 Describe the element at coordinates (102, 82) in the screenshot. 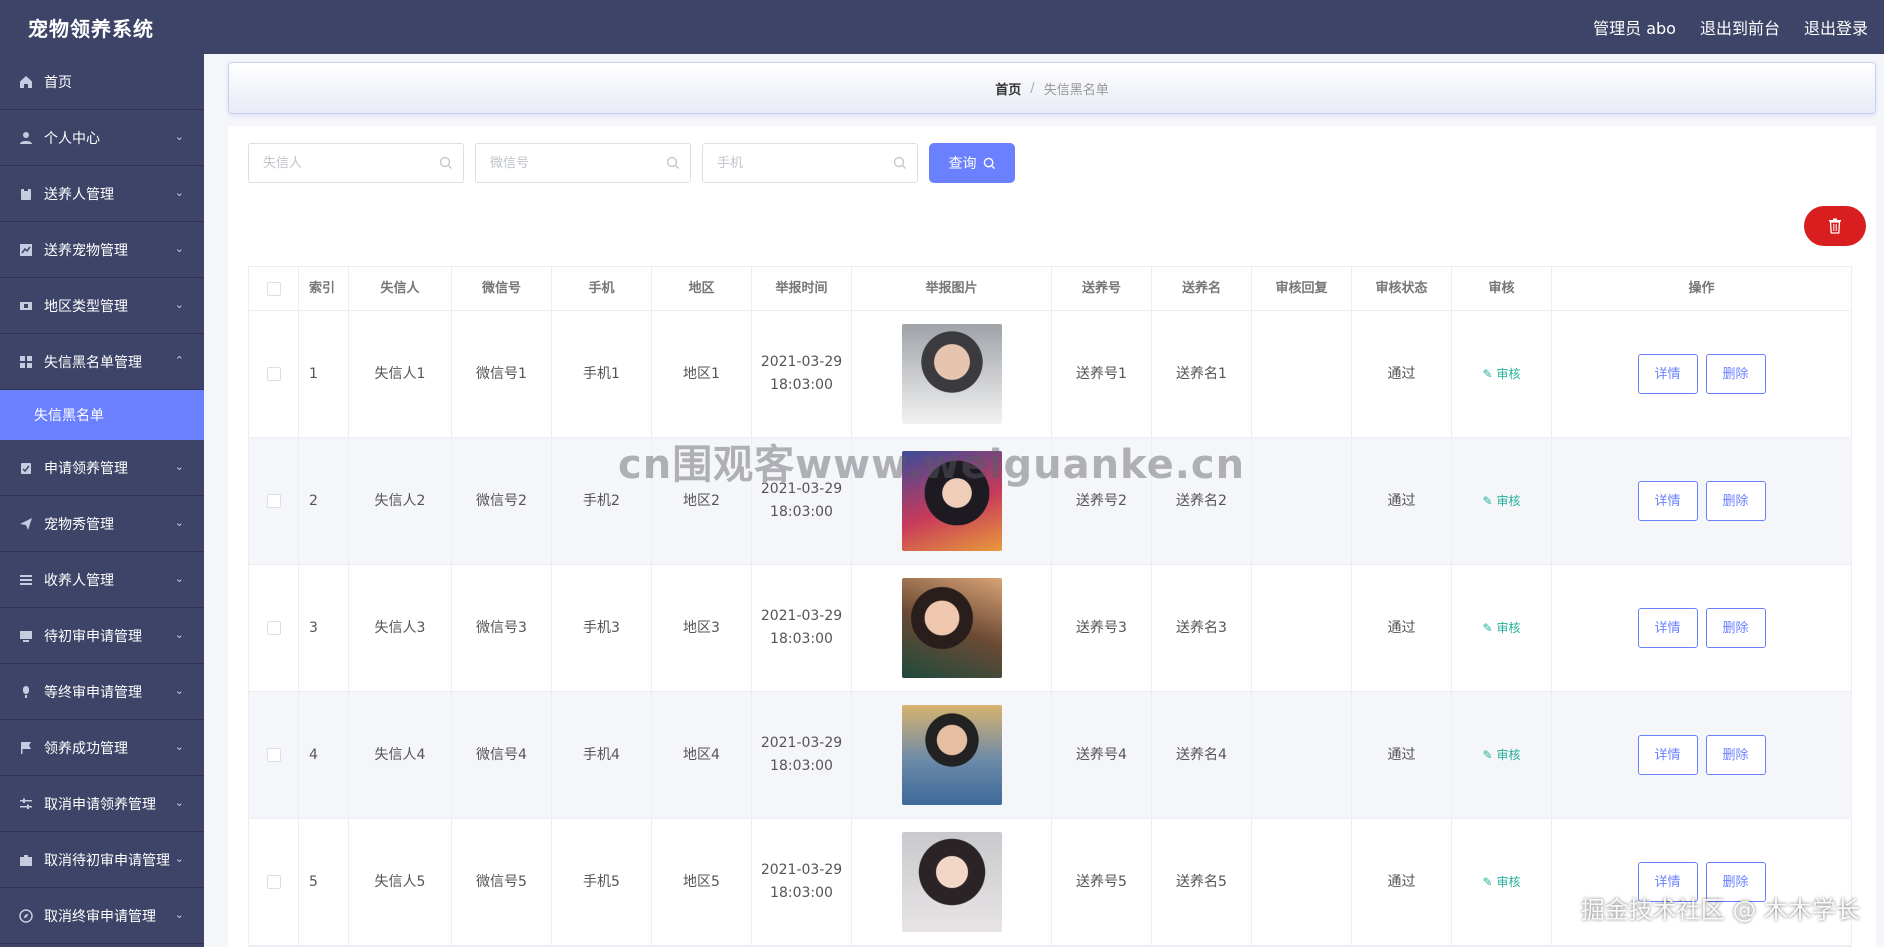

I see `sidebar-item-home: 首页` at that location.